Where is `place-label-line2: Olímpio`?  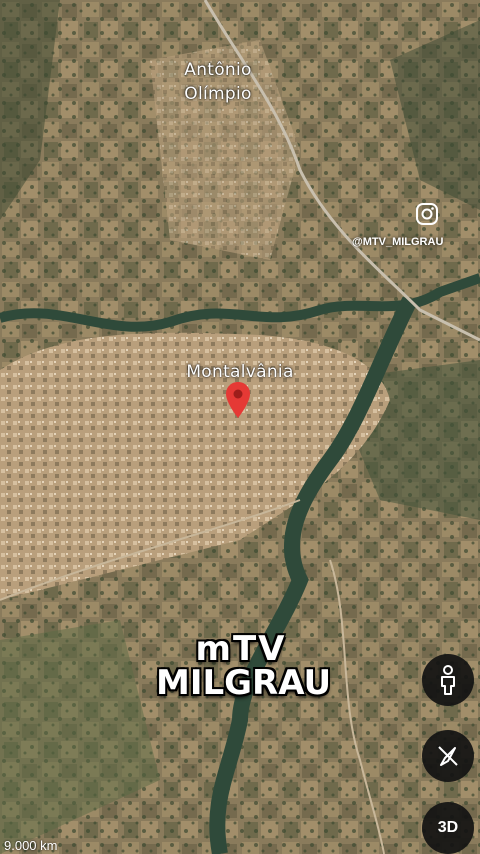 place-label-line2: Olímpio is located at coordinates (218, 94).